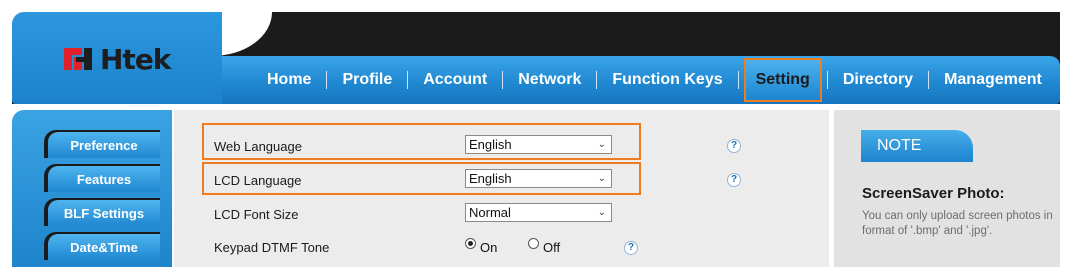 This screenshot has height=267, width=1073. What do you see at coordinates (734, 180) in the screenshot?
I see `lcd-language-help-icon: ?` at bounding box center [734, 180].